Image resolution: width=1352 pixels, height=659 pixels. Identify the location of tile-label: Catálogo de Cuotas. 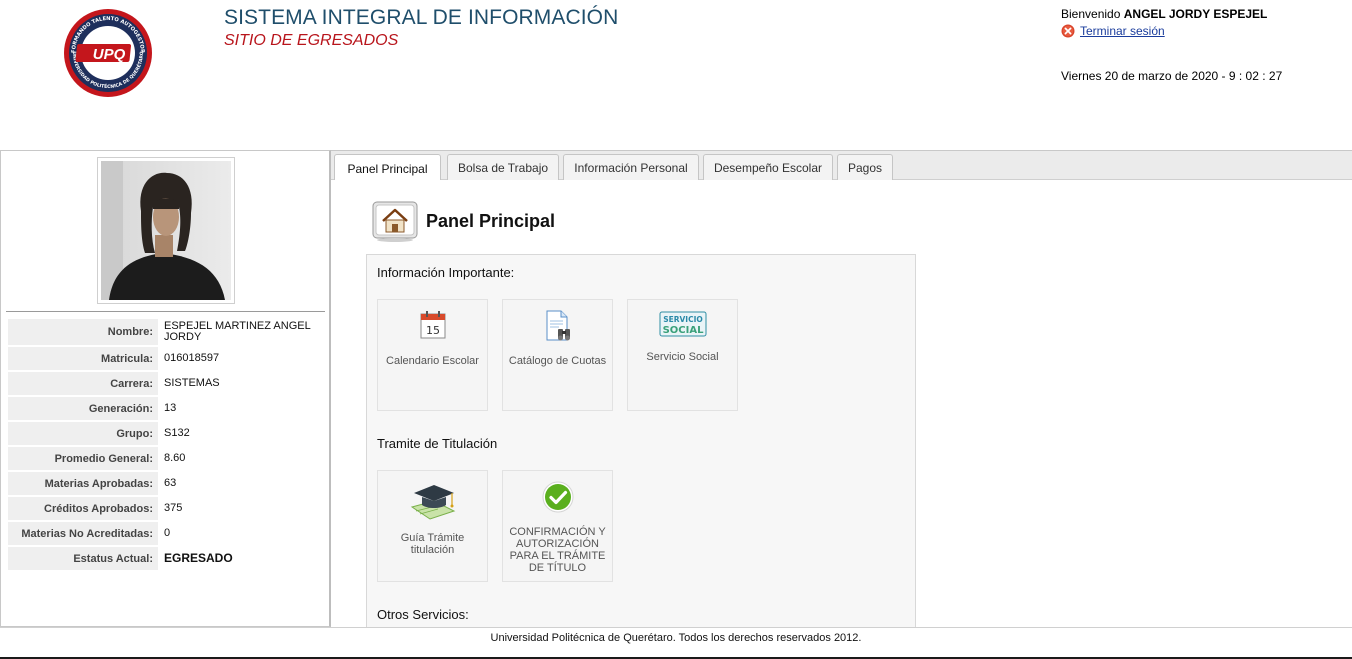
(557, 361).